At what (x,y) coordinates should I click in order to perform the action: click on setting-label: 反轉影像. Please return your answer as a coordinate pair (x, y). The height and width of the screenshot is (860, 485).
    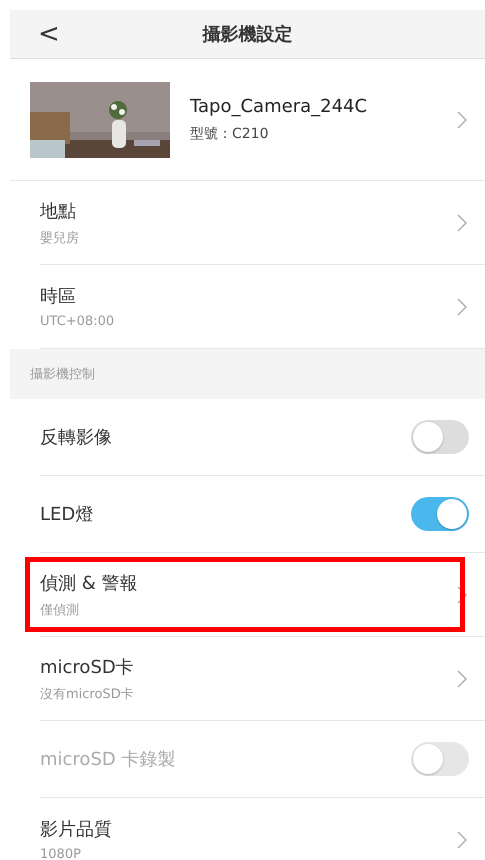
    Looking at the image, I should click on (76, 437).